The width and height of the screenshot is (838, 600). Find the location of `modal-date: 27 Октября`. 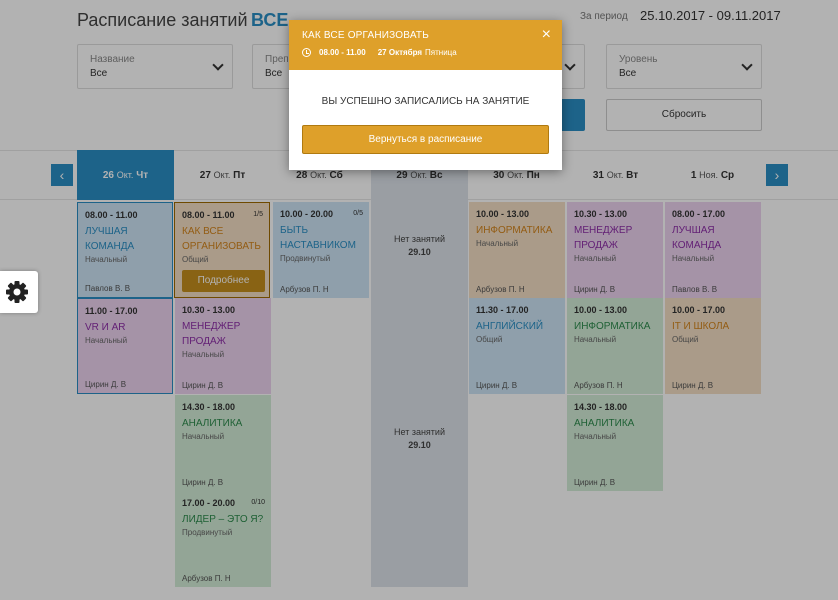

modal-date: 27 Октября is located at coordinates (400, 52).